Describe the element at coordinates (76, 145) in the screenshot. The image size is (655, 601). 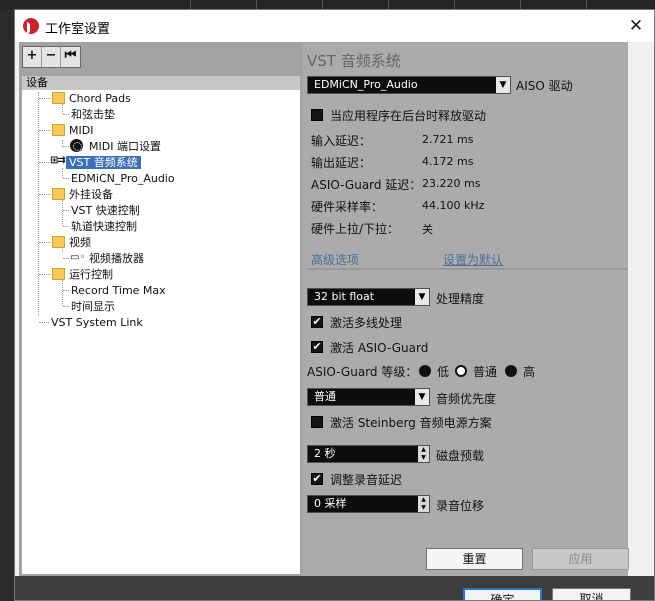
I see `midi-port-icon` at that location.